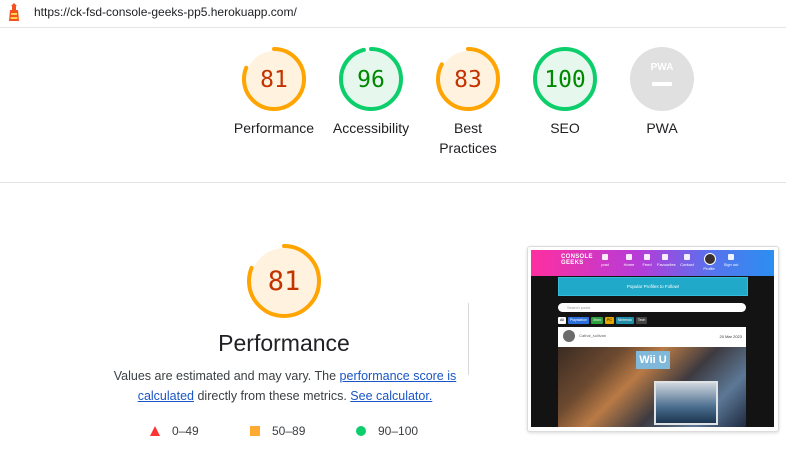 The height and width of the screenshot is (465, 786). I want to click on tag-filter-bar: All Playstation Xbox PC Nintendo Tech, so click(603, 320).